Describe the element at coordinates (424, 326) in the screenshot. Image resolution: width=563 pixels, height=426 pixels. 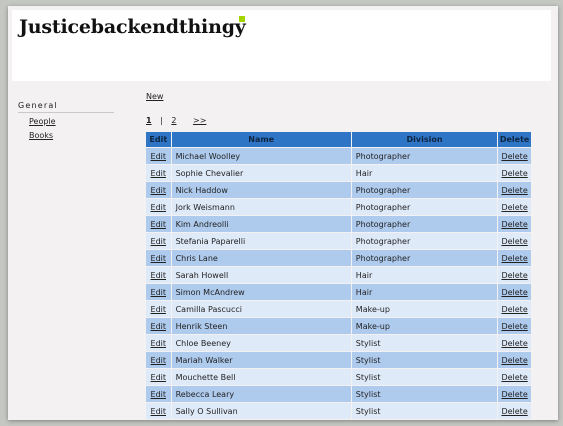
I see `division-cell: Make-up` at that location.